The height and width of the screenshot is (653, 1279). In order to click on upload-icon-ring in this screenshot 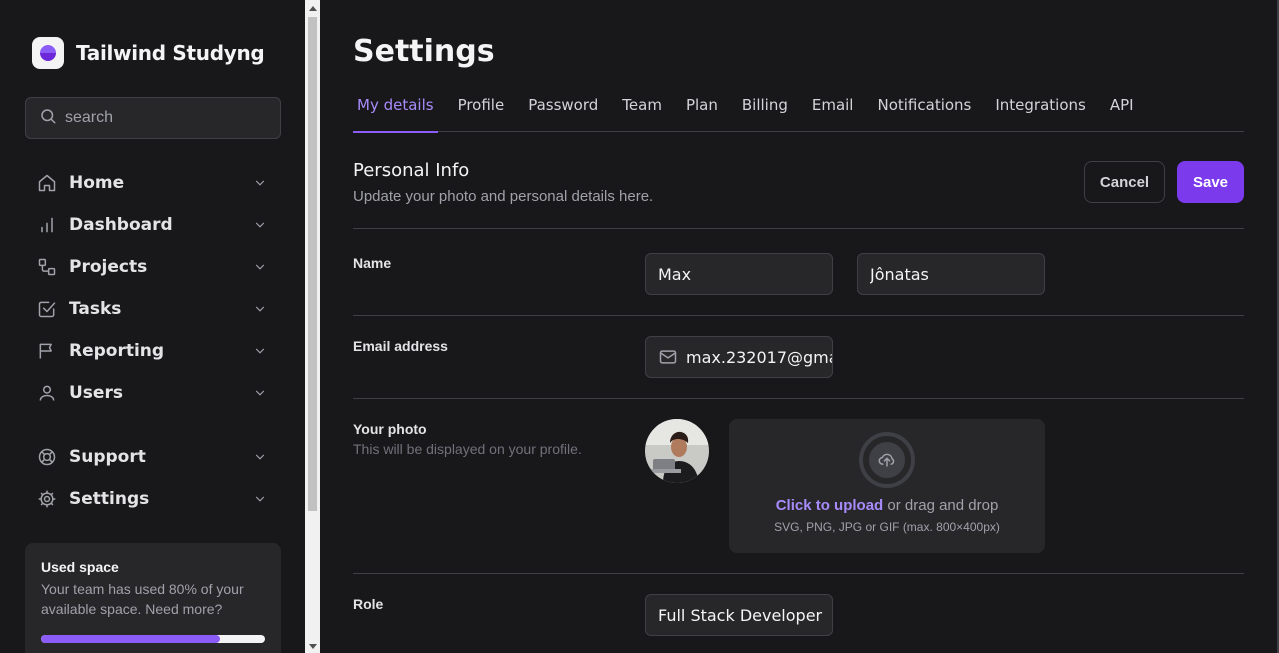, I will do `click(887, 460)`.